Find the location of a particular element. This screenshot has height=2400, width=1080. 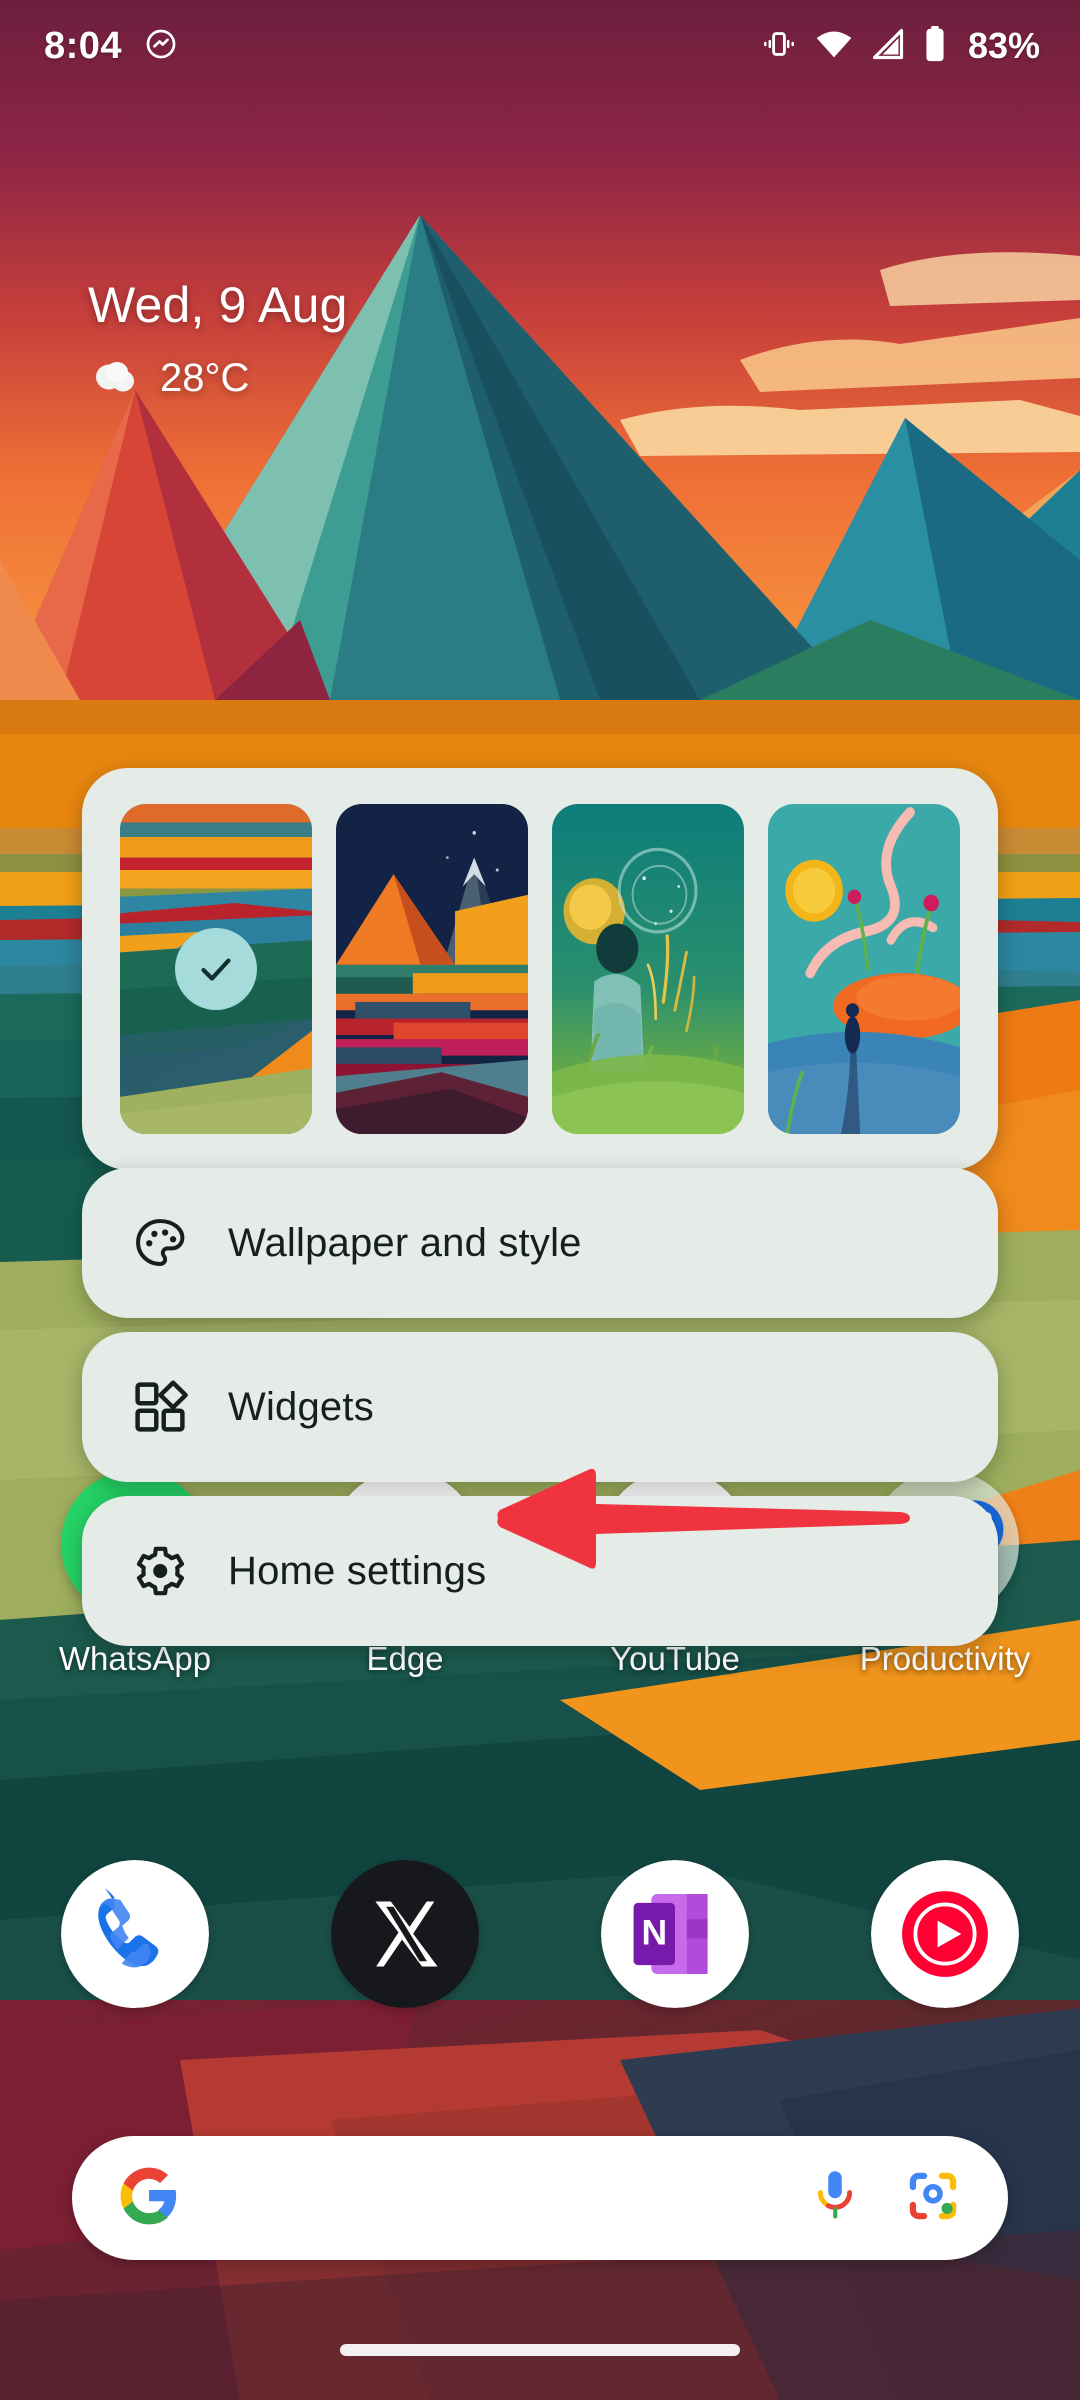

palette-icon is located at coordinates (160, 1243).